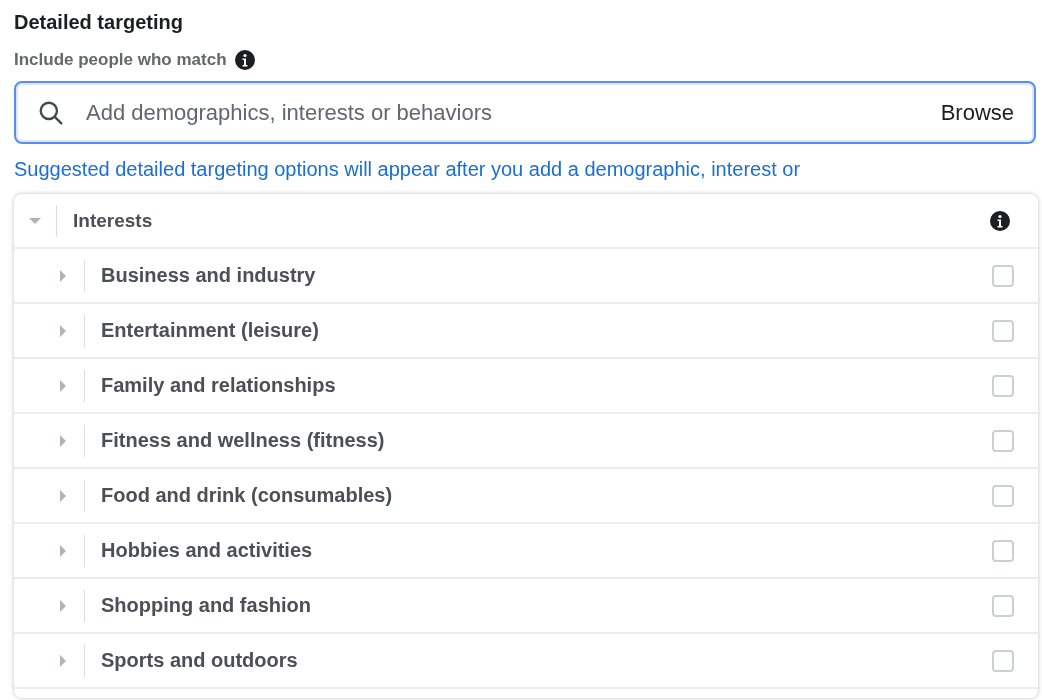 This screenshot has height=700, width=1042. Describe the element at coordinates (247, 495) in the screenshot. I see `category-label: Food and drink (consumables)` at that location.